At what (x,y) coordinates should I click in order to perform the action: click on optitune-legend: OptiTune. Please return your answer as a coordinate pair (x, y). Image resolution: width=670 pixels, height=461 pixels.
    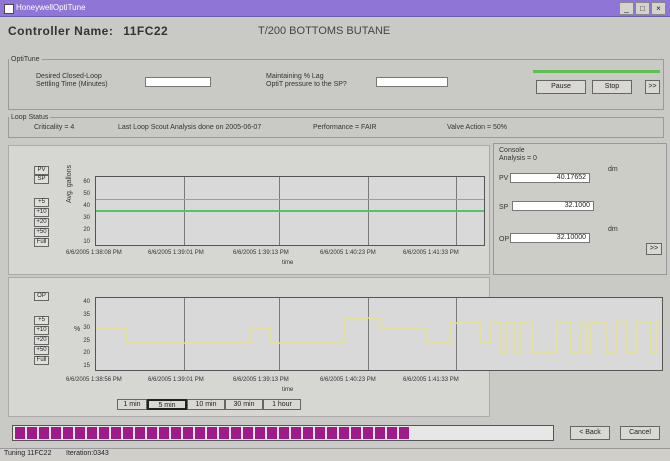
    Looking at the image, I should click on (25, 59).